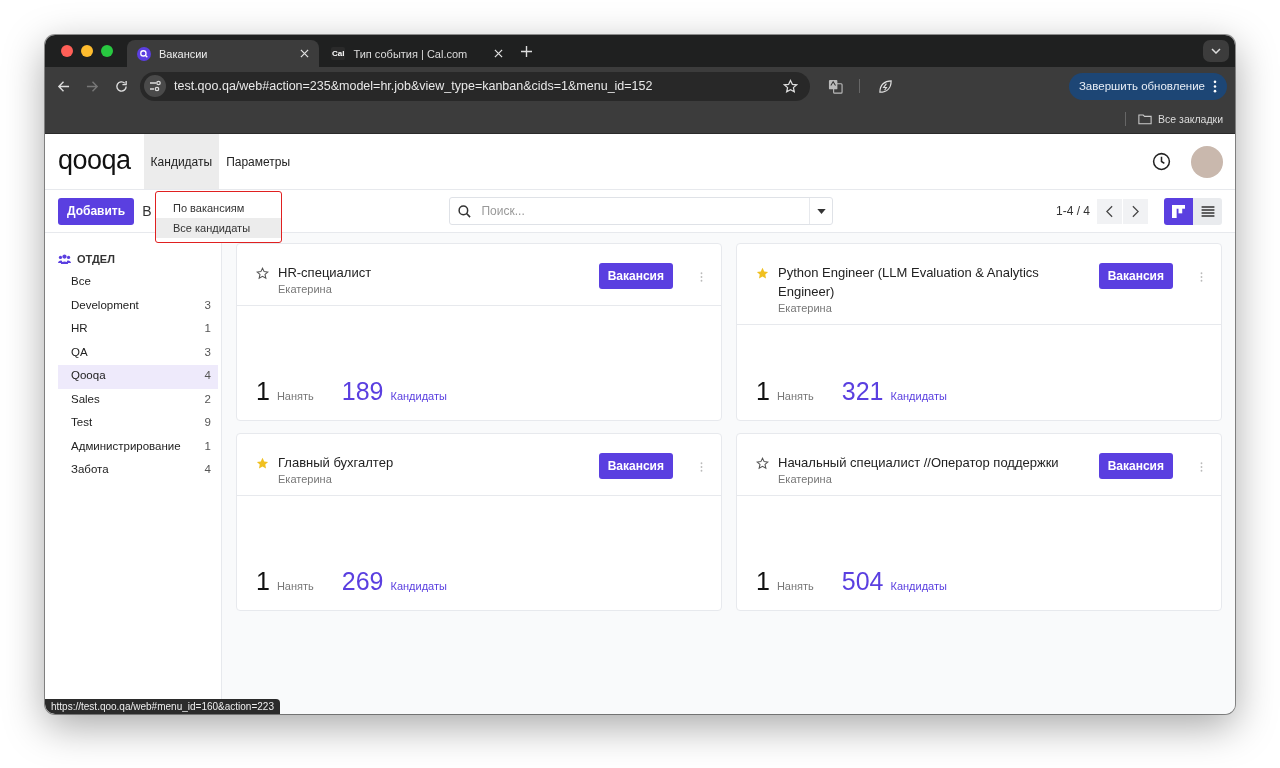  What do you see at coordinates (138, 447) in the screenshot?
I see `sidebar-item: Администрирование 1` at bounding box center [138, 447].